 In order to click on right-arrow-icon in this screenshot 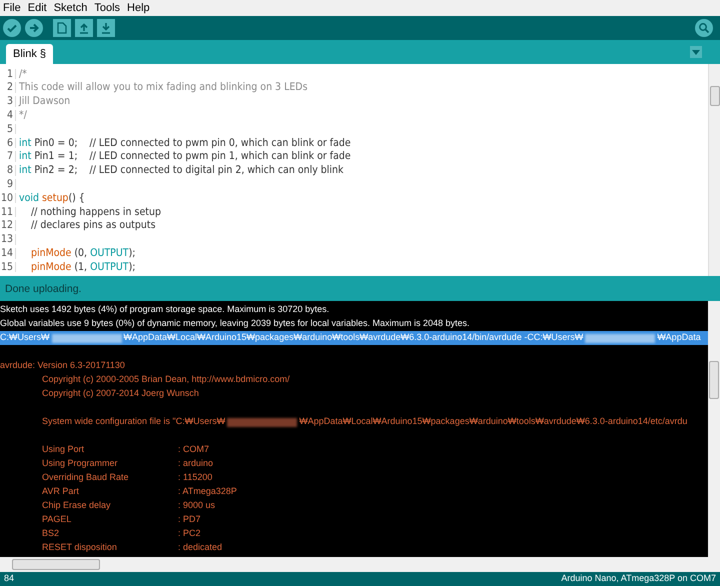, I will do `click(34, 28)`.